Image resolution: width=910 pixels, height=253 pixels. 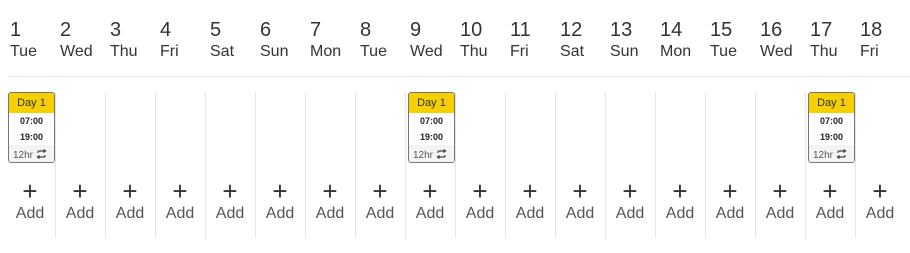 I want to click on day-number: 1, so click(x=16, y=30).